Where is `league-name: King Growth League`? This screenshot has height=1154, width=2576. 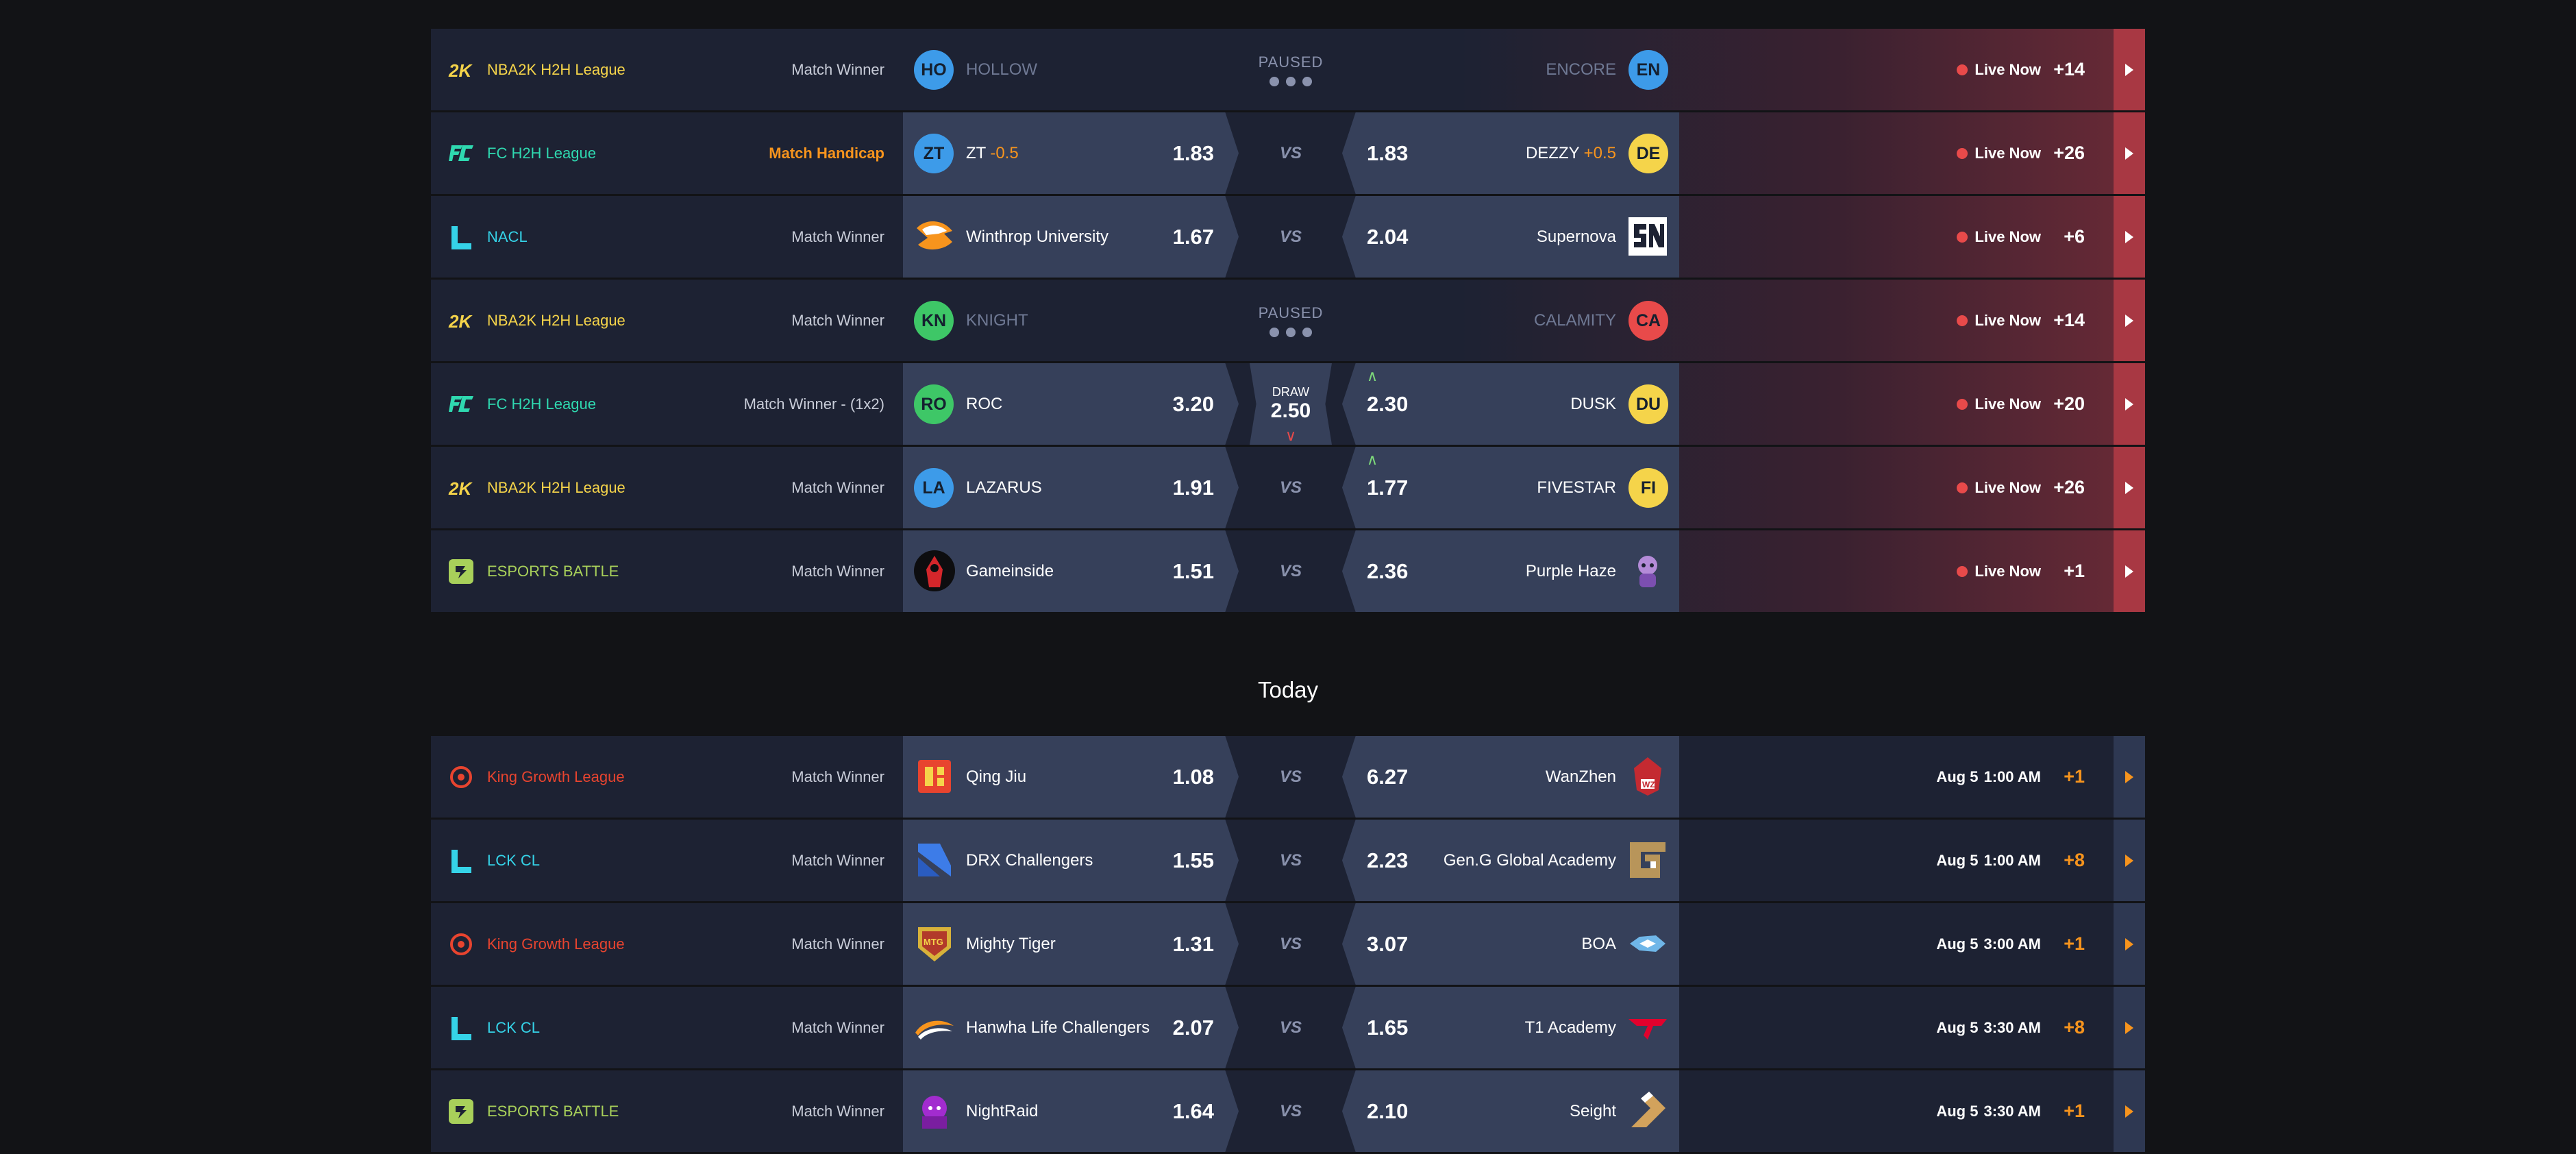
league-name: King Growth League is located at coordinates (556, 776).